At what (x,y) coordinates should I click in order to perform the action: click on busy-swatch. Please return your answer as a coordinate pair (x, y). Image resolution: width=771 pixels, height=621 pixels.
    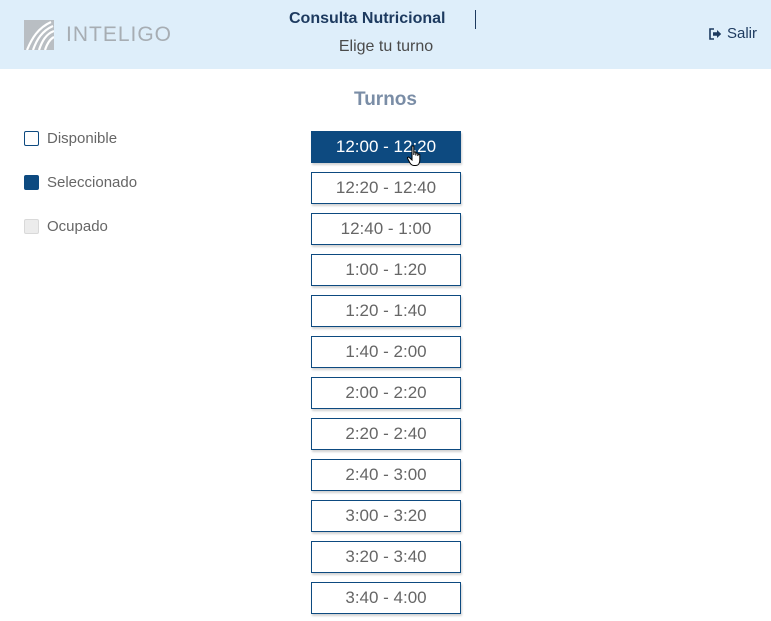
    Looking at the image, I should click on (31, 226).